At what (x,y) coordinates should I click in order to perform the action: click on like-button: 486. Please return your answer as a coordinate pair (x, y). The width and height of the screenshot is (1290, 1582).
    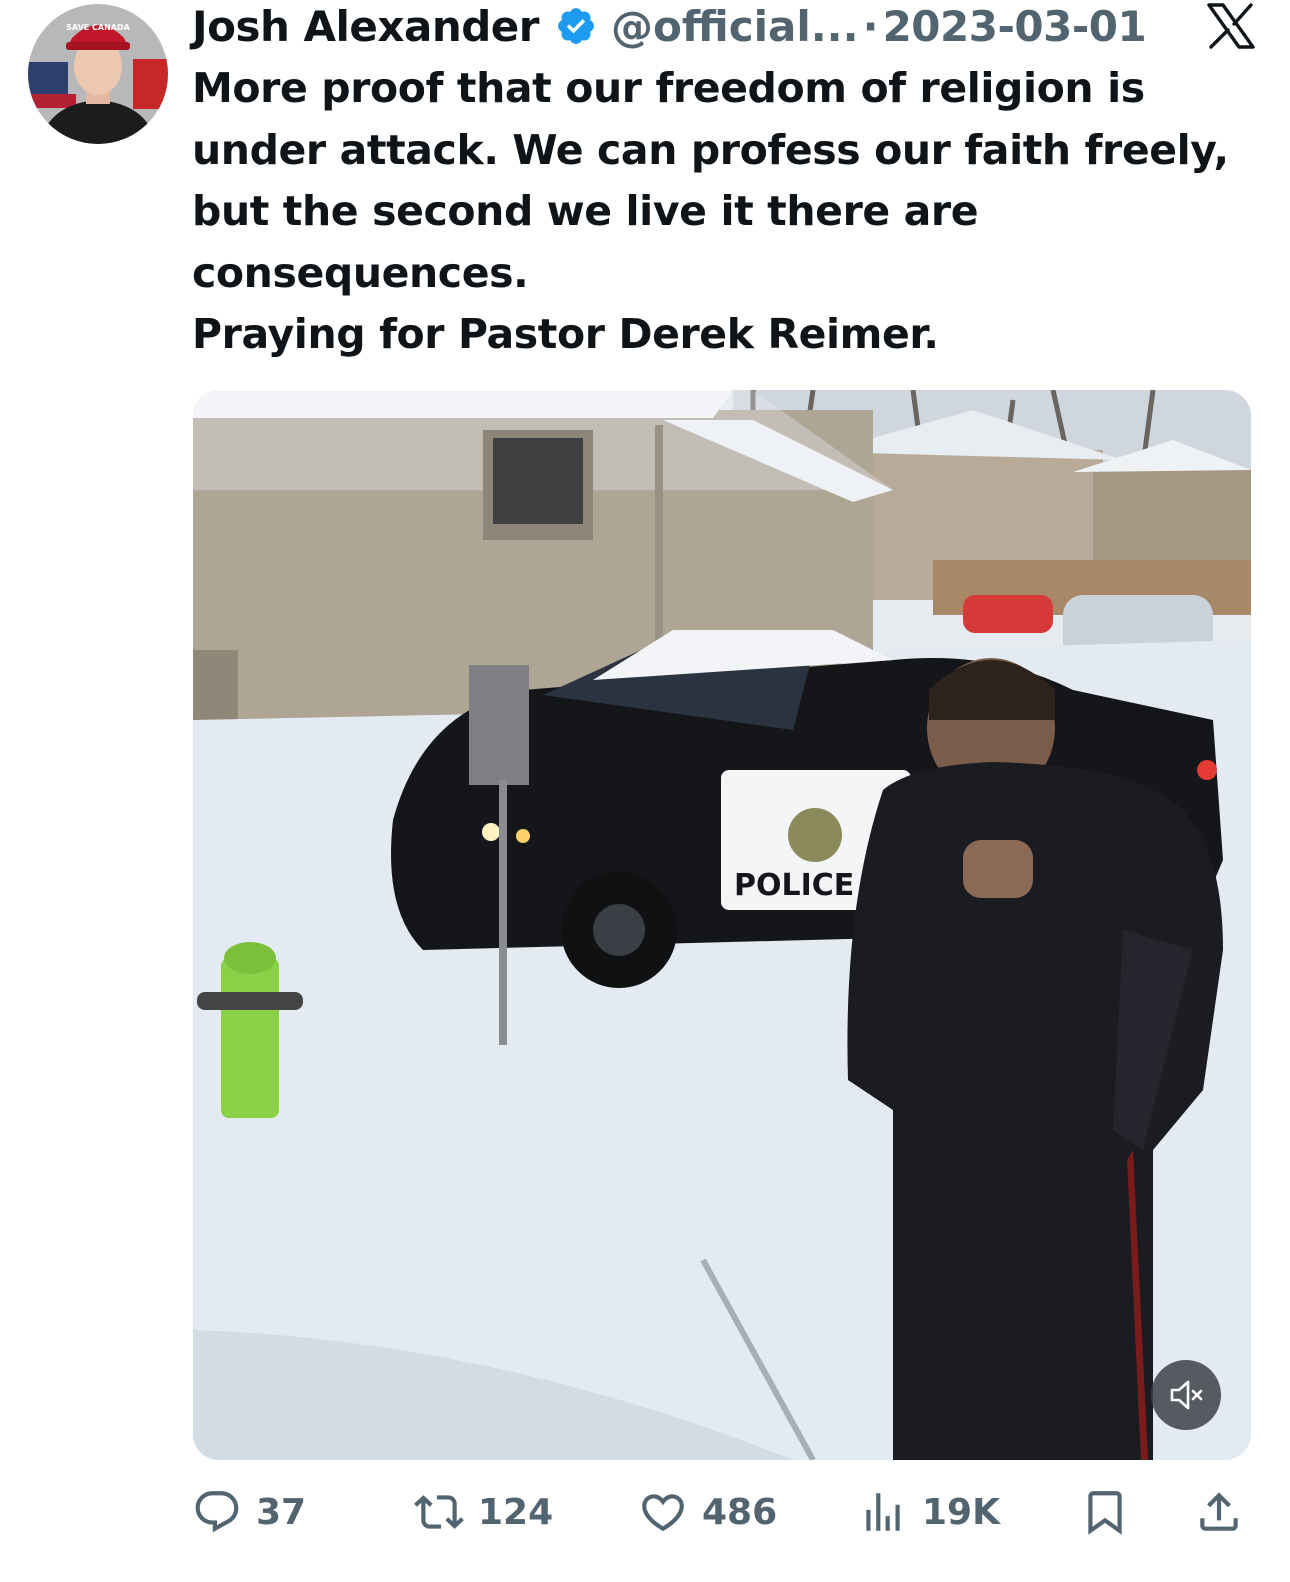
    Looking at the image, I should click on (707, 1512).